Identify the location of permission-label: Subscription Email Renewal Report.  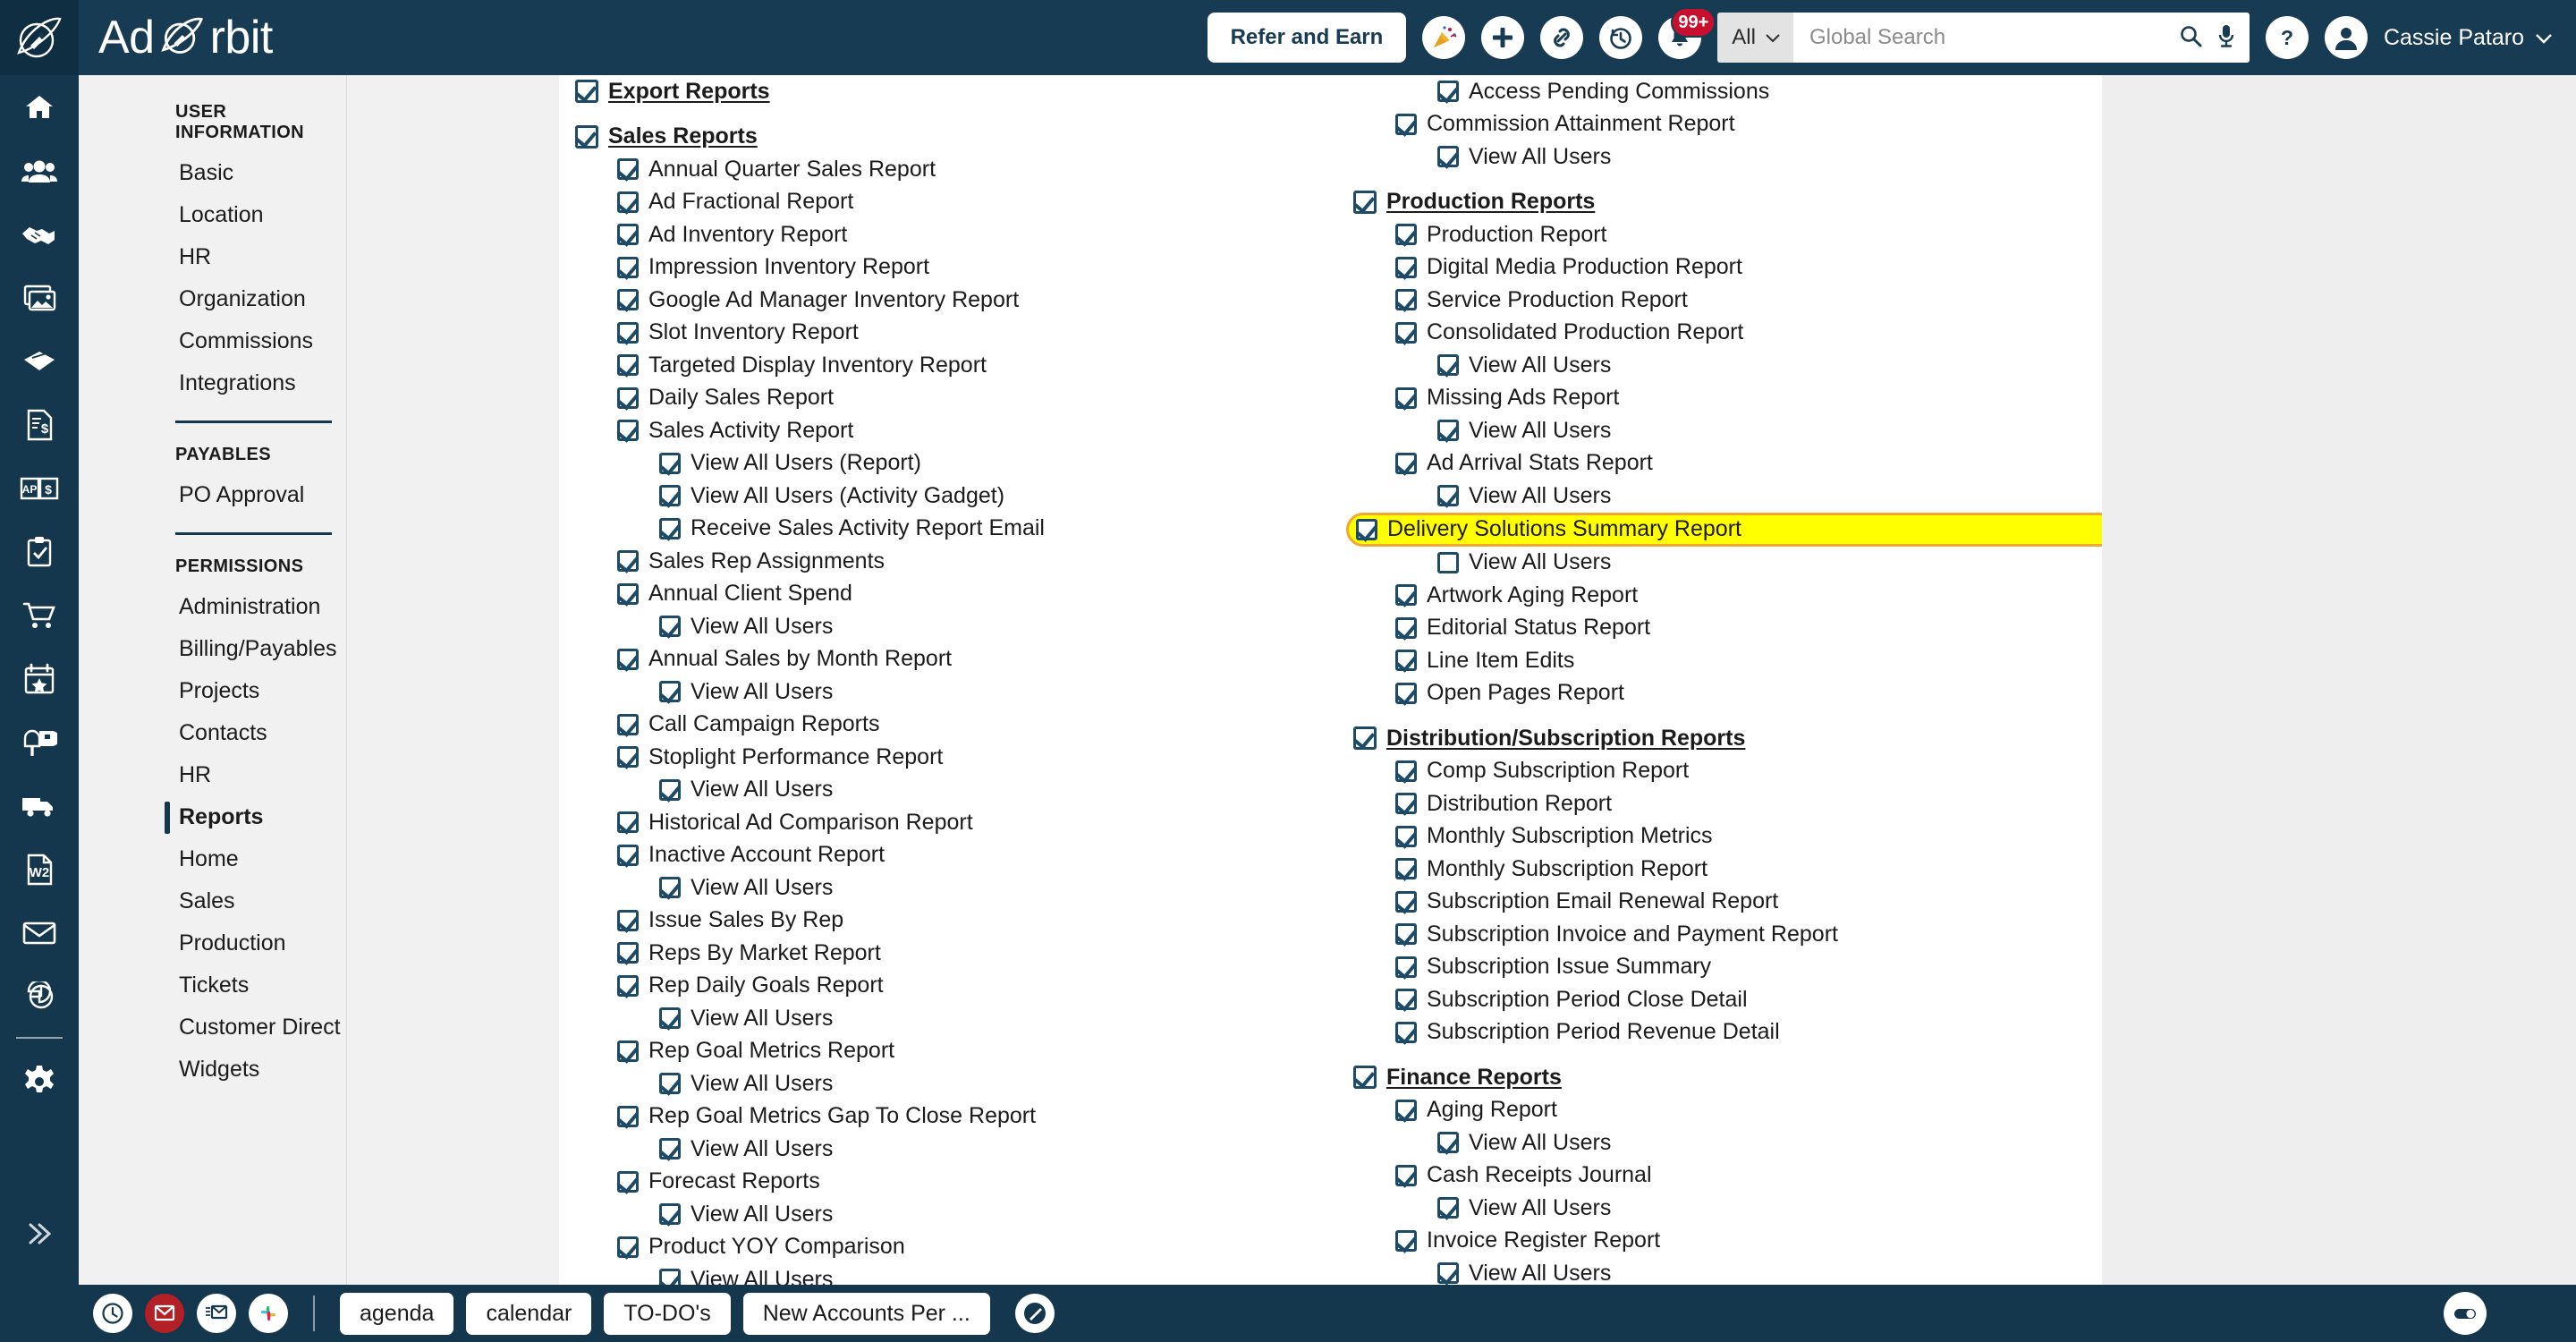
(1602, 901).